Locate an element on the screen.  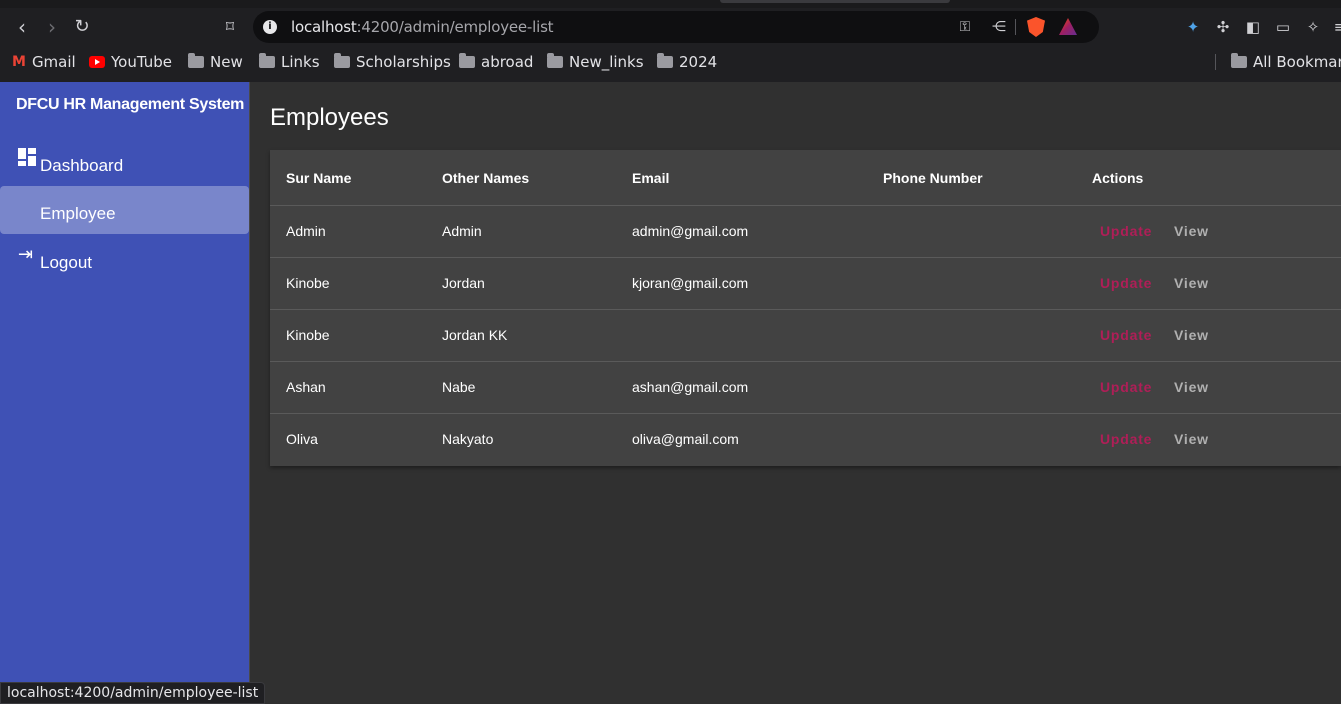
sidebar-item-label: Logout is located at coordinates (66, 262).